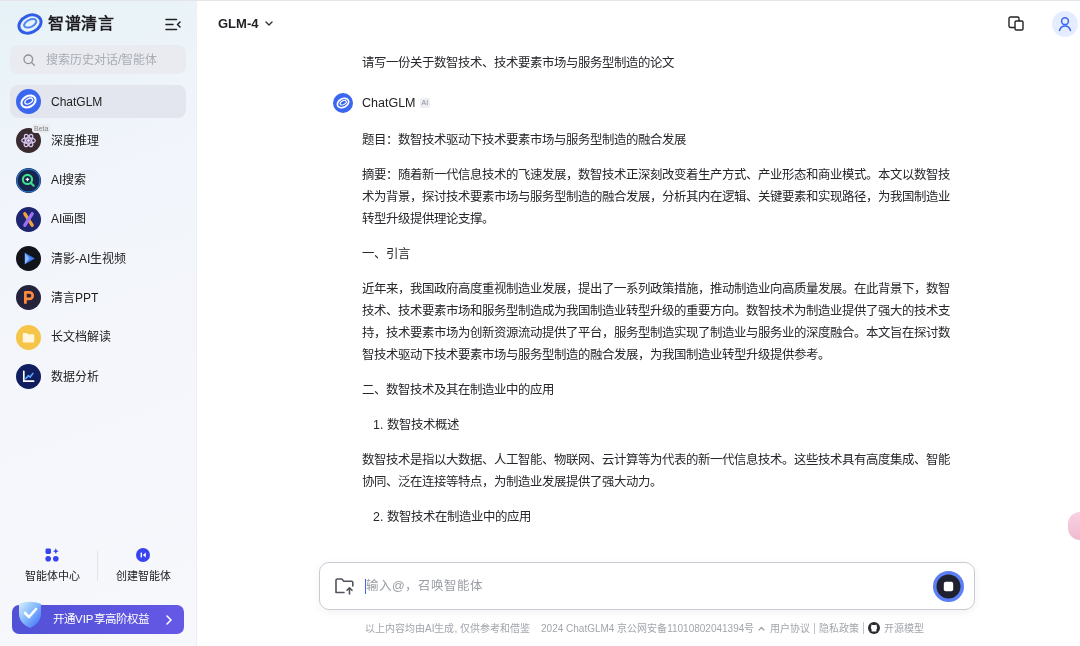 This screenshot has height=646, width=1080. I want to click on cross-strokes-icon, so click(28, 219).